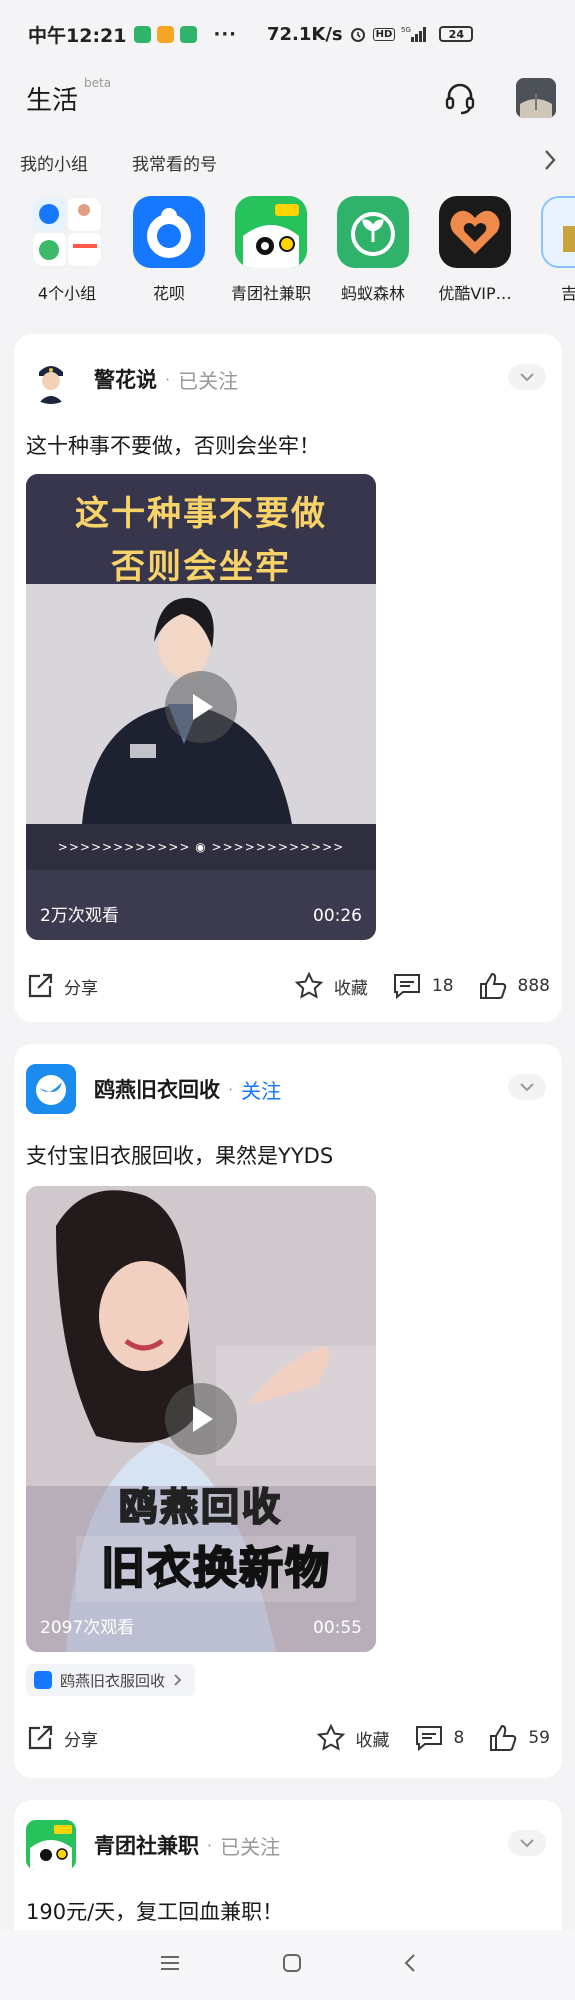  I want to click on net-speed: 72.1K/s, so click(305, 34).